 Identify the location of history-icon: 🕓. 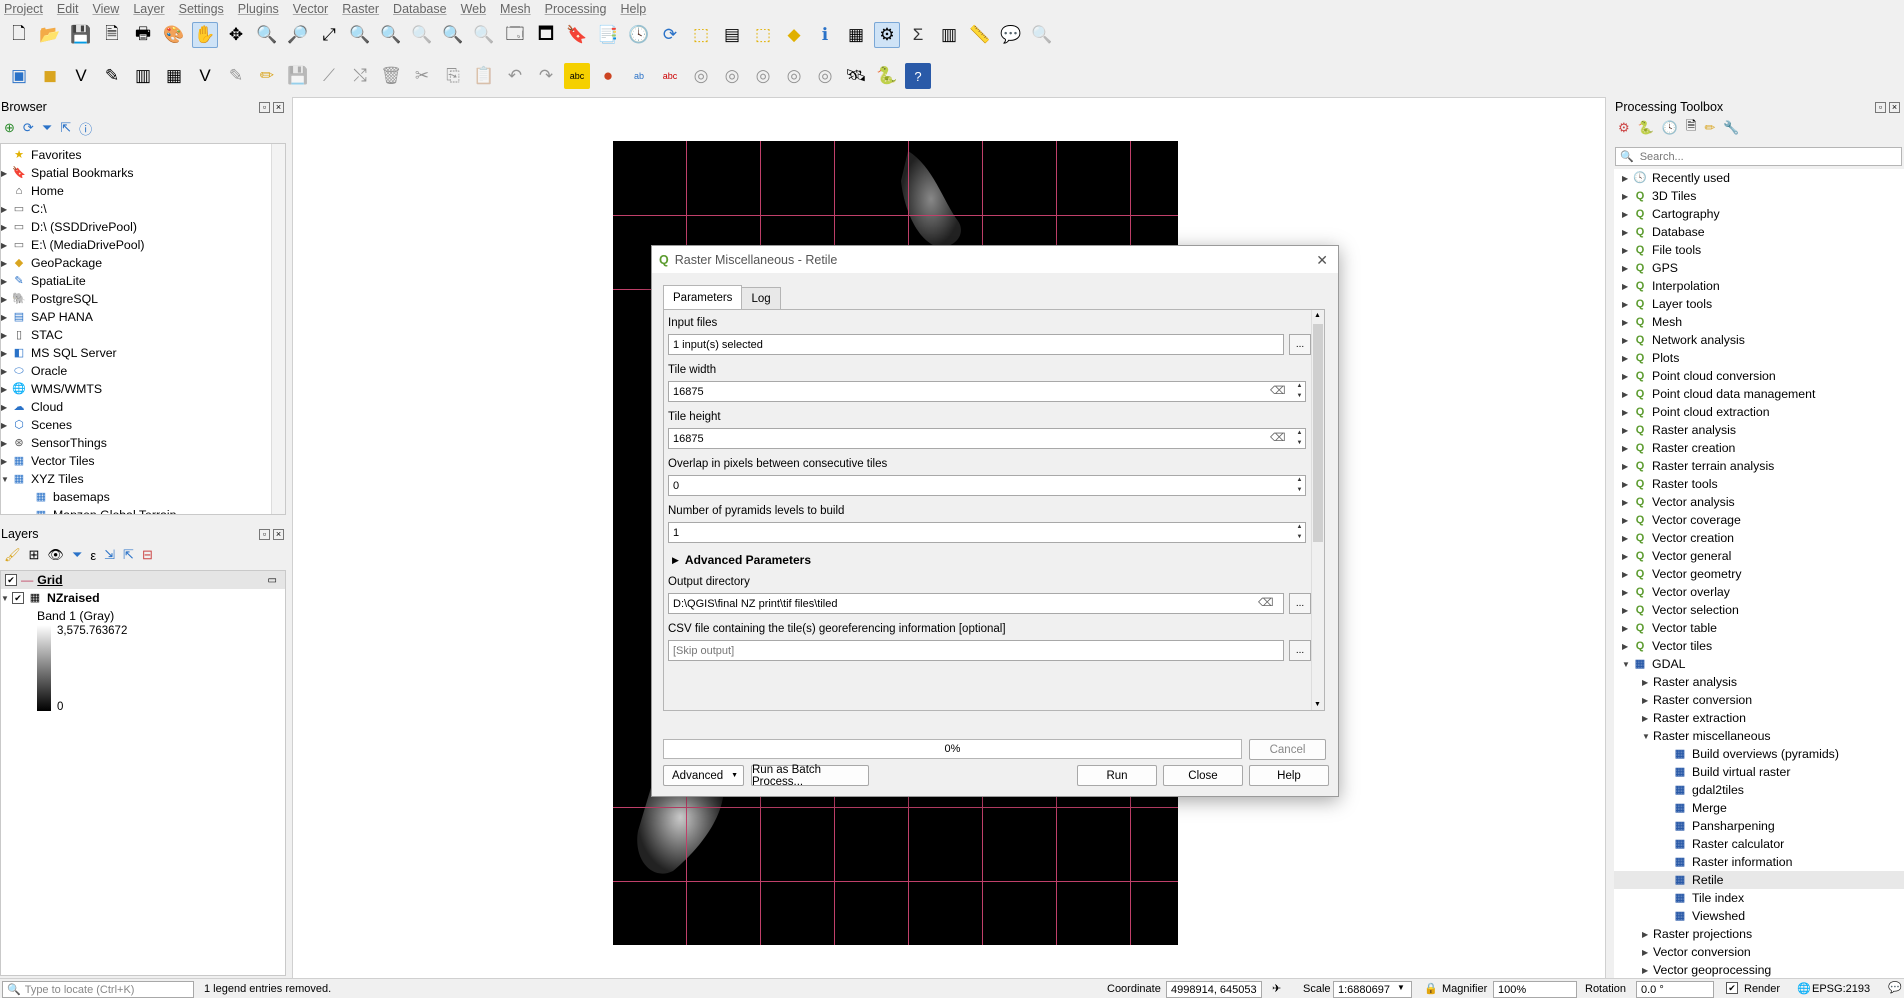
(1670, 128).